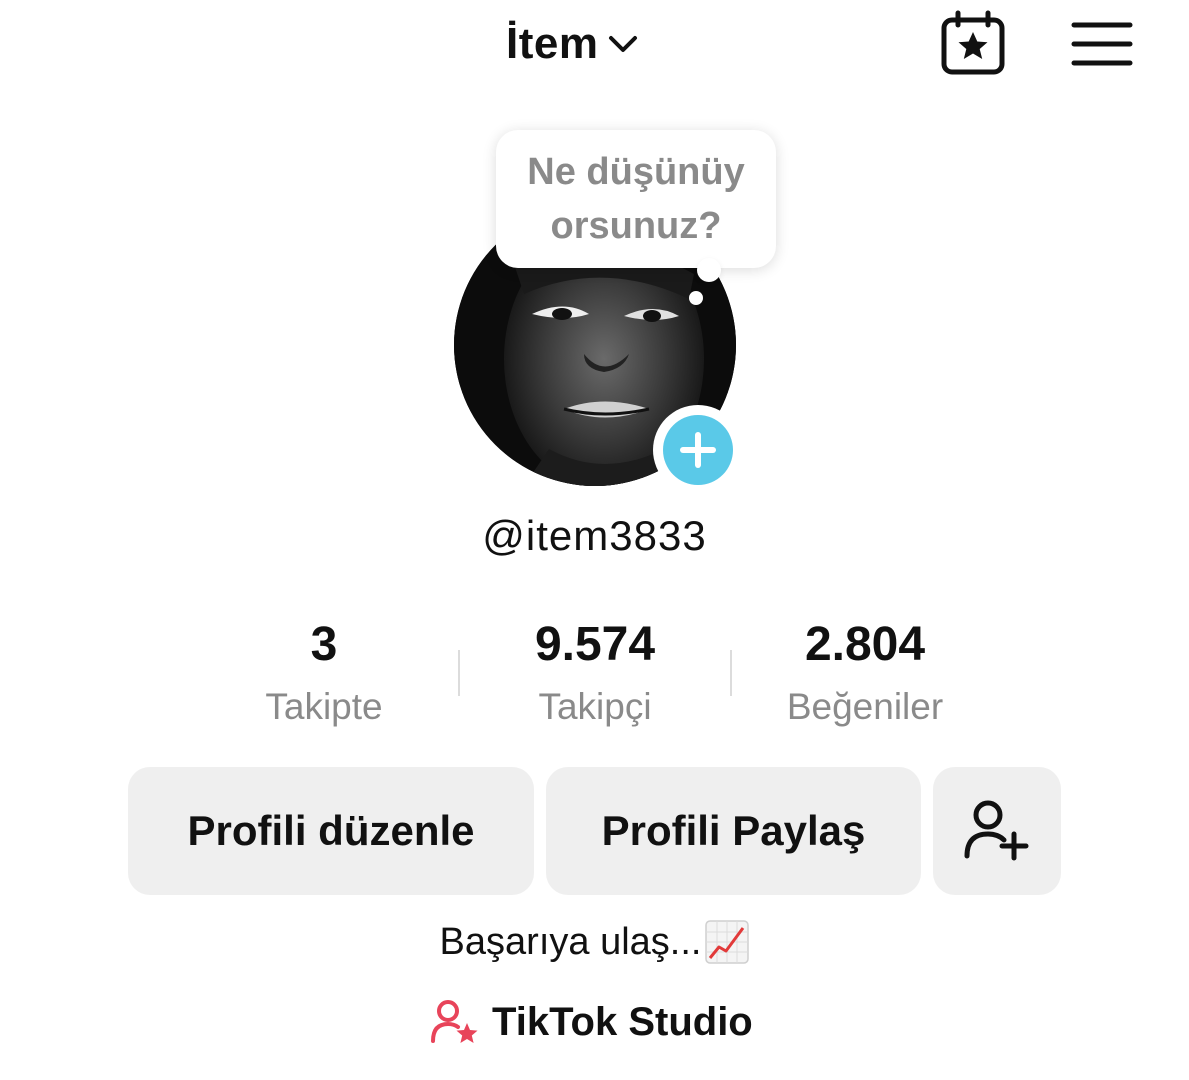 This screenshot has width=1189, height=1080. I want to click on plus-icon, so click(698, 450).